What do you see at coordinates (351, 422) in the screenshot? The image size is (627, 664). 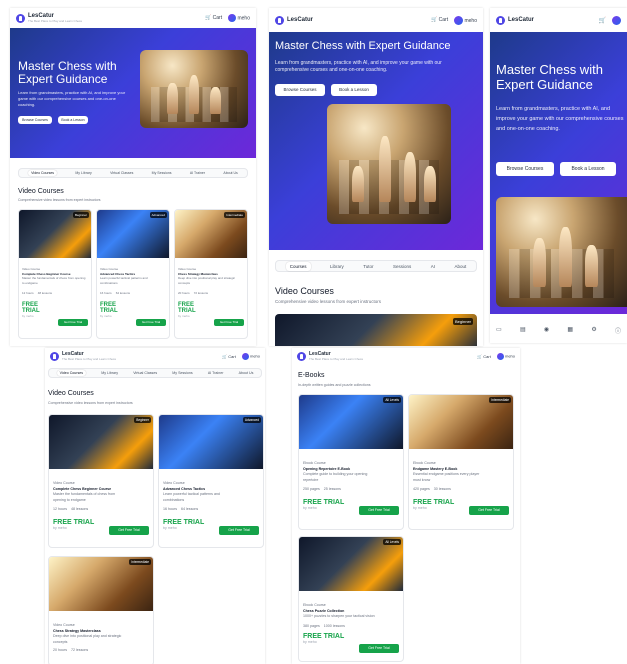 I see `ebook-thumbnail: All Levels` at bounding box center [351, 422].